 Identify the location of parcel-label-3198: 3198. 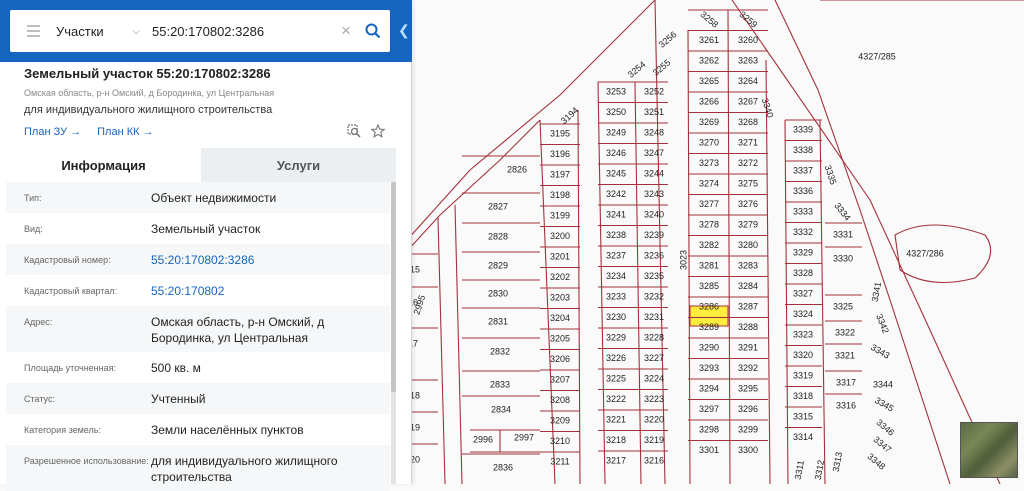
(560, 195).